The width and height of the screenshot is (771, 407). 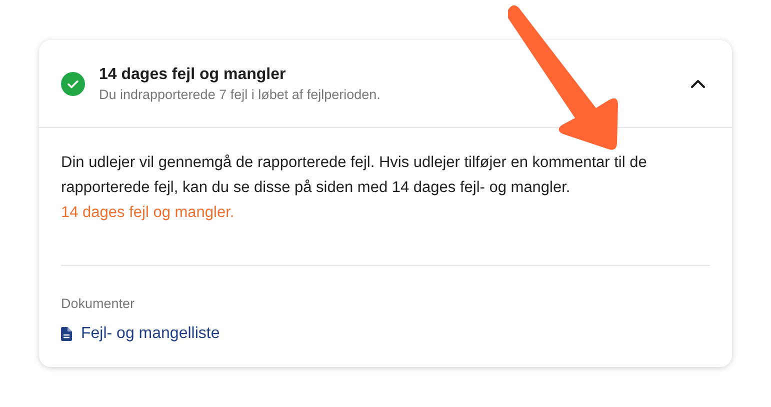 What do you see at coordinates (66, 334) in the screenshot?
I see `document-icon` at bounding box center [66, 334].